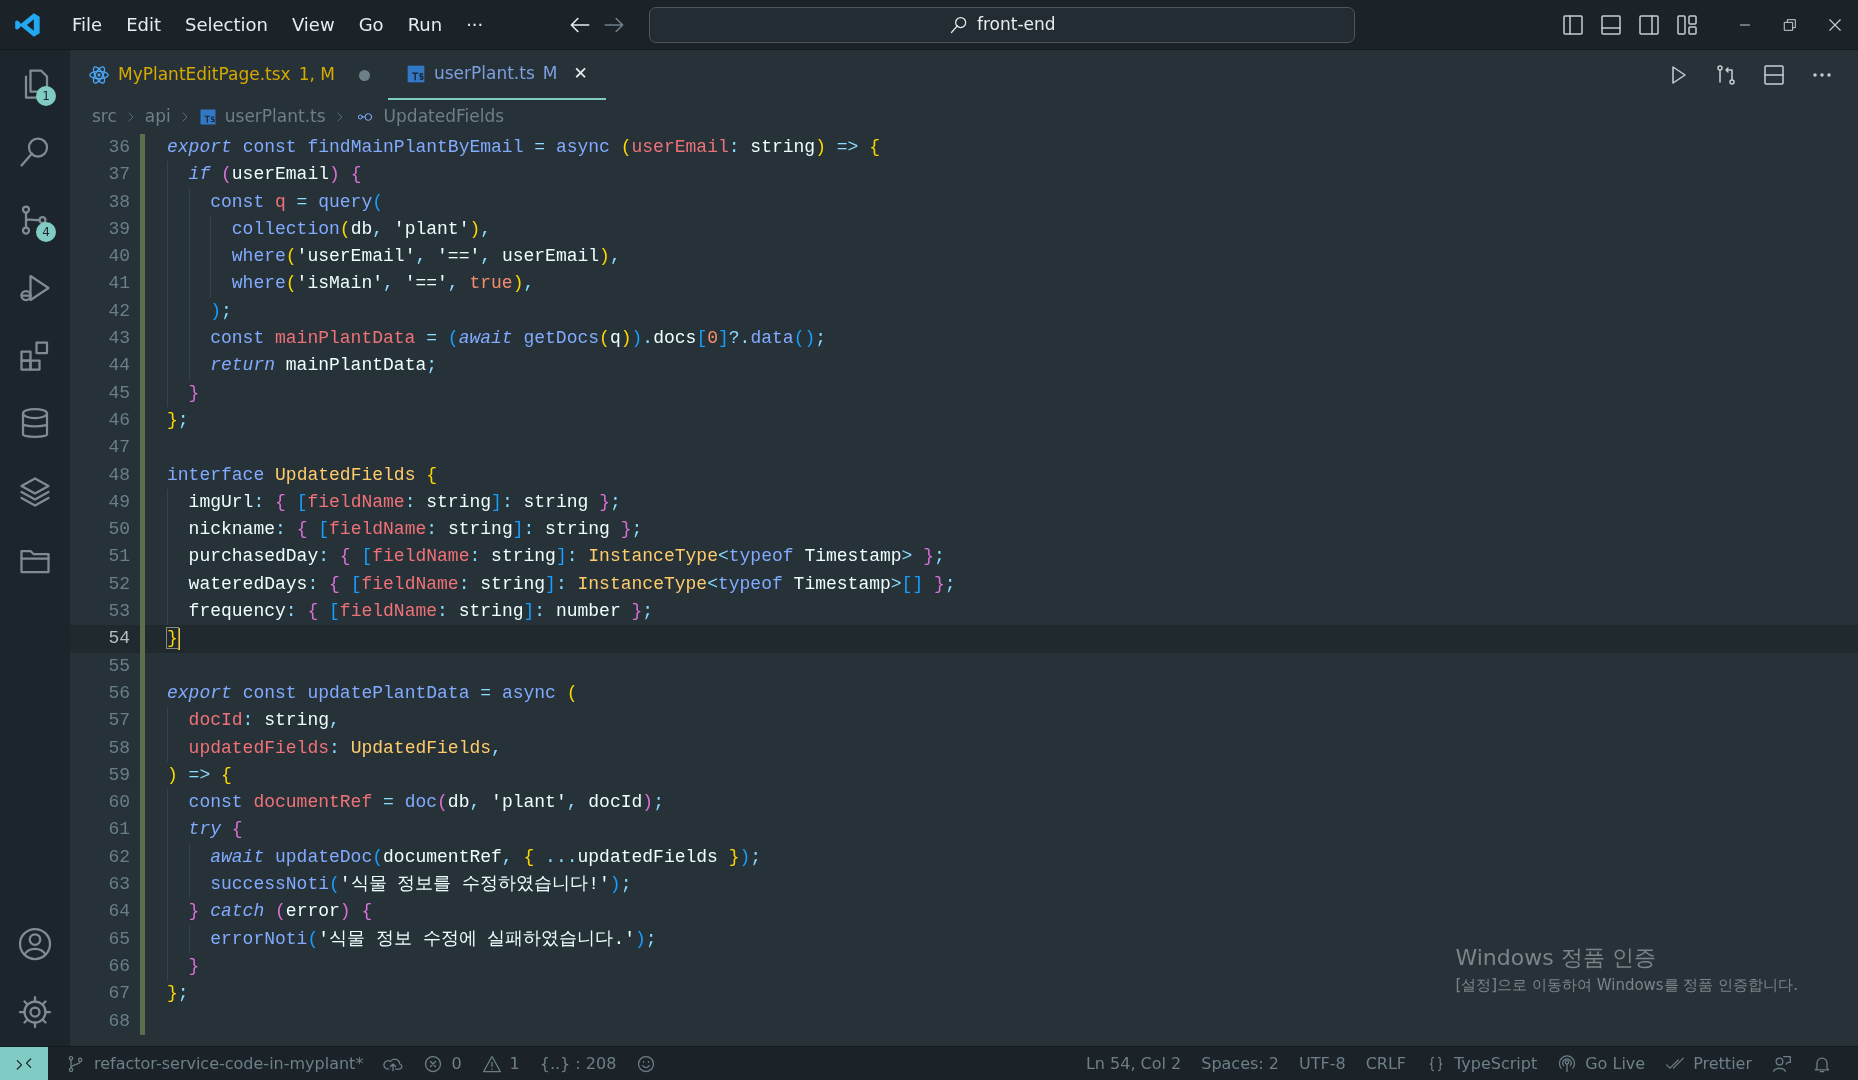  I want to click on line-number: 37, so click(118, 175).